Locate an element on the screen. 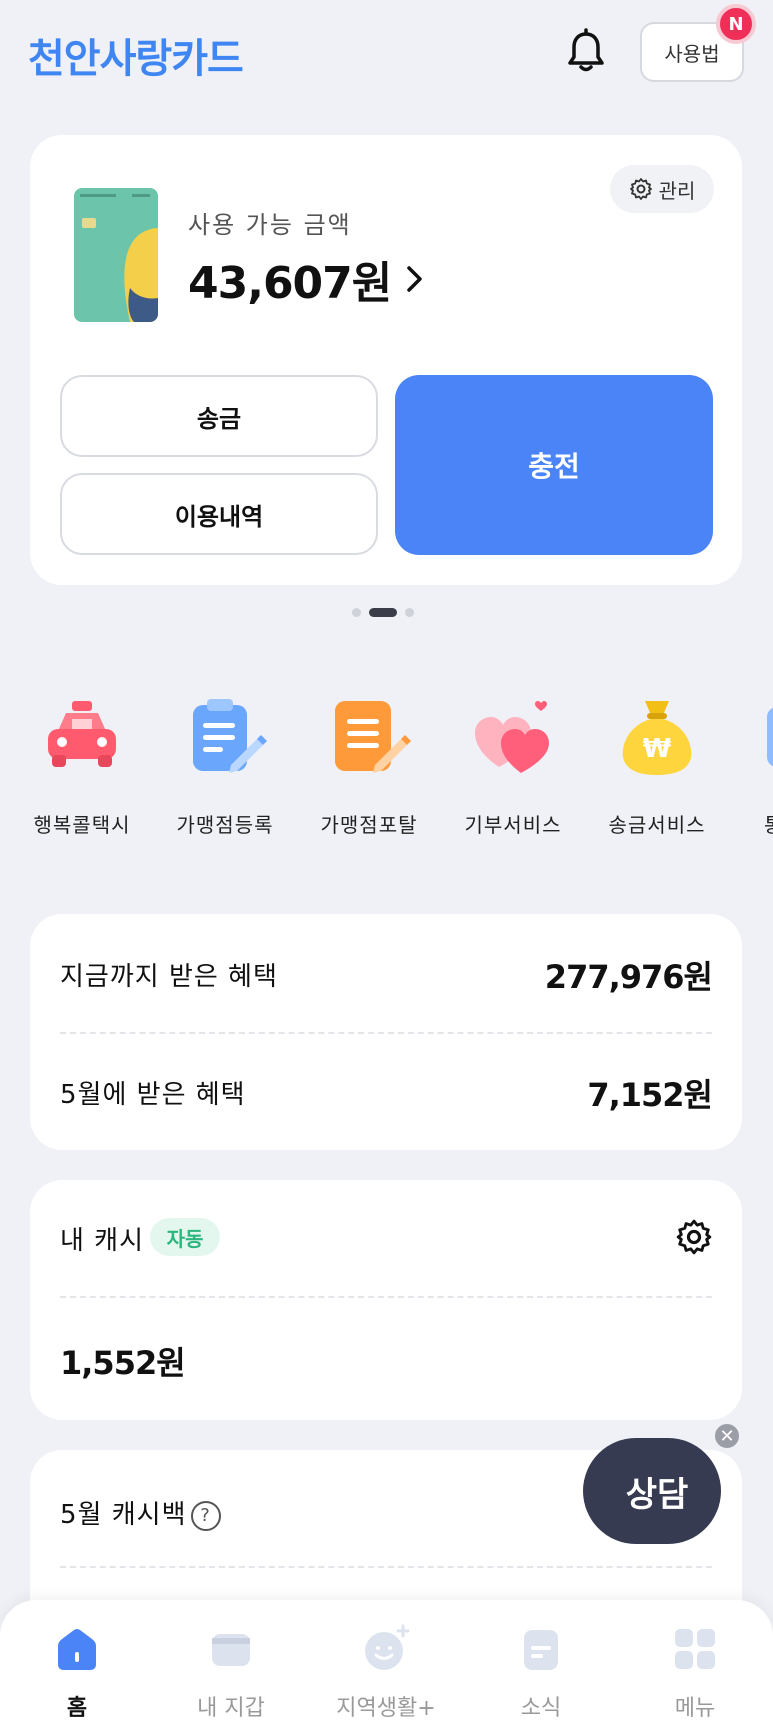 The height and width of the screenshot is (1732, 773). cashback-title: 5월 캐시백? is located at coordinates (140, 1512).